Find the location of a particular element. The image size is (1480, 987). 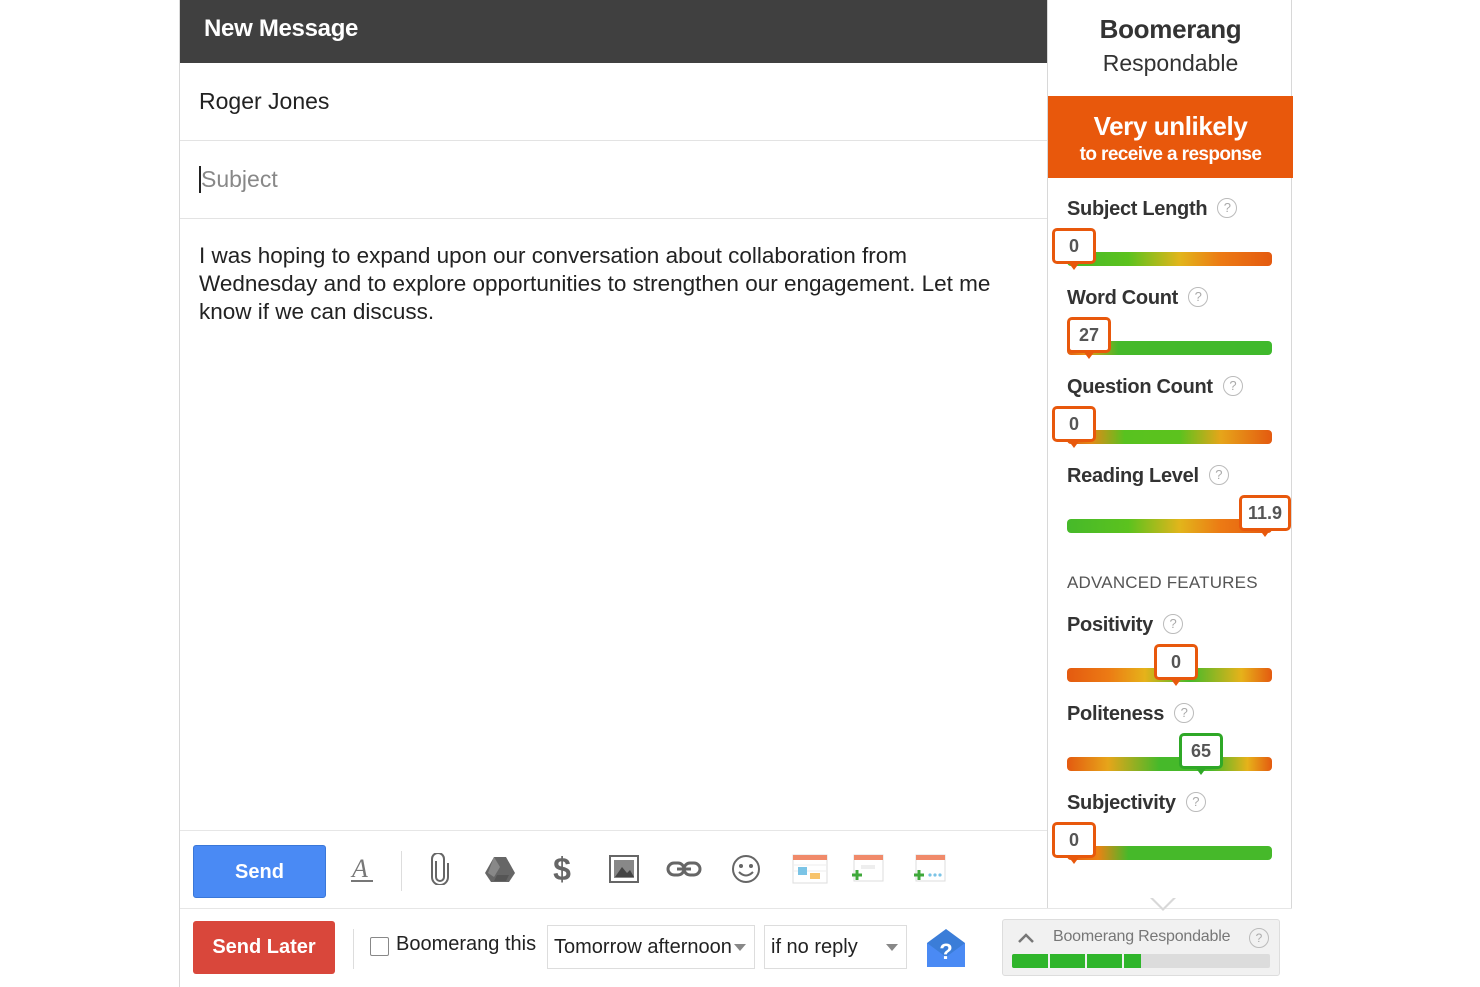

metric-label: Subject Length is located at coordinates (1137, 209).